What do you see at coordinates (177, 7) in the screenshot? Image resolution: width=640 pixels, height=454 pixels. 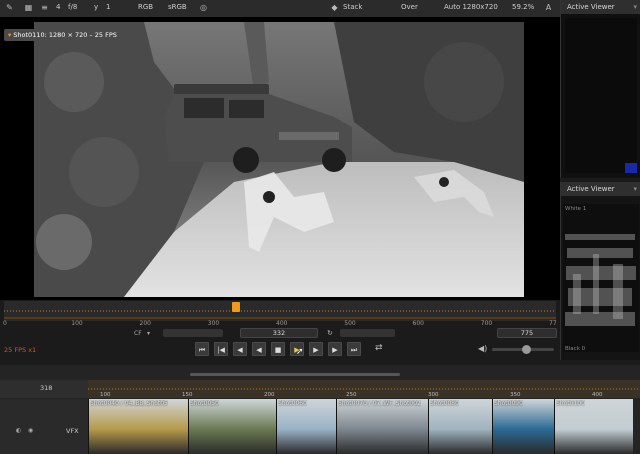 I see `colorspace-dropdown: sRGB` at bounding box center [177, 7].